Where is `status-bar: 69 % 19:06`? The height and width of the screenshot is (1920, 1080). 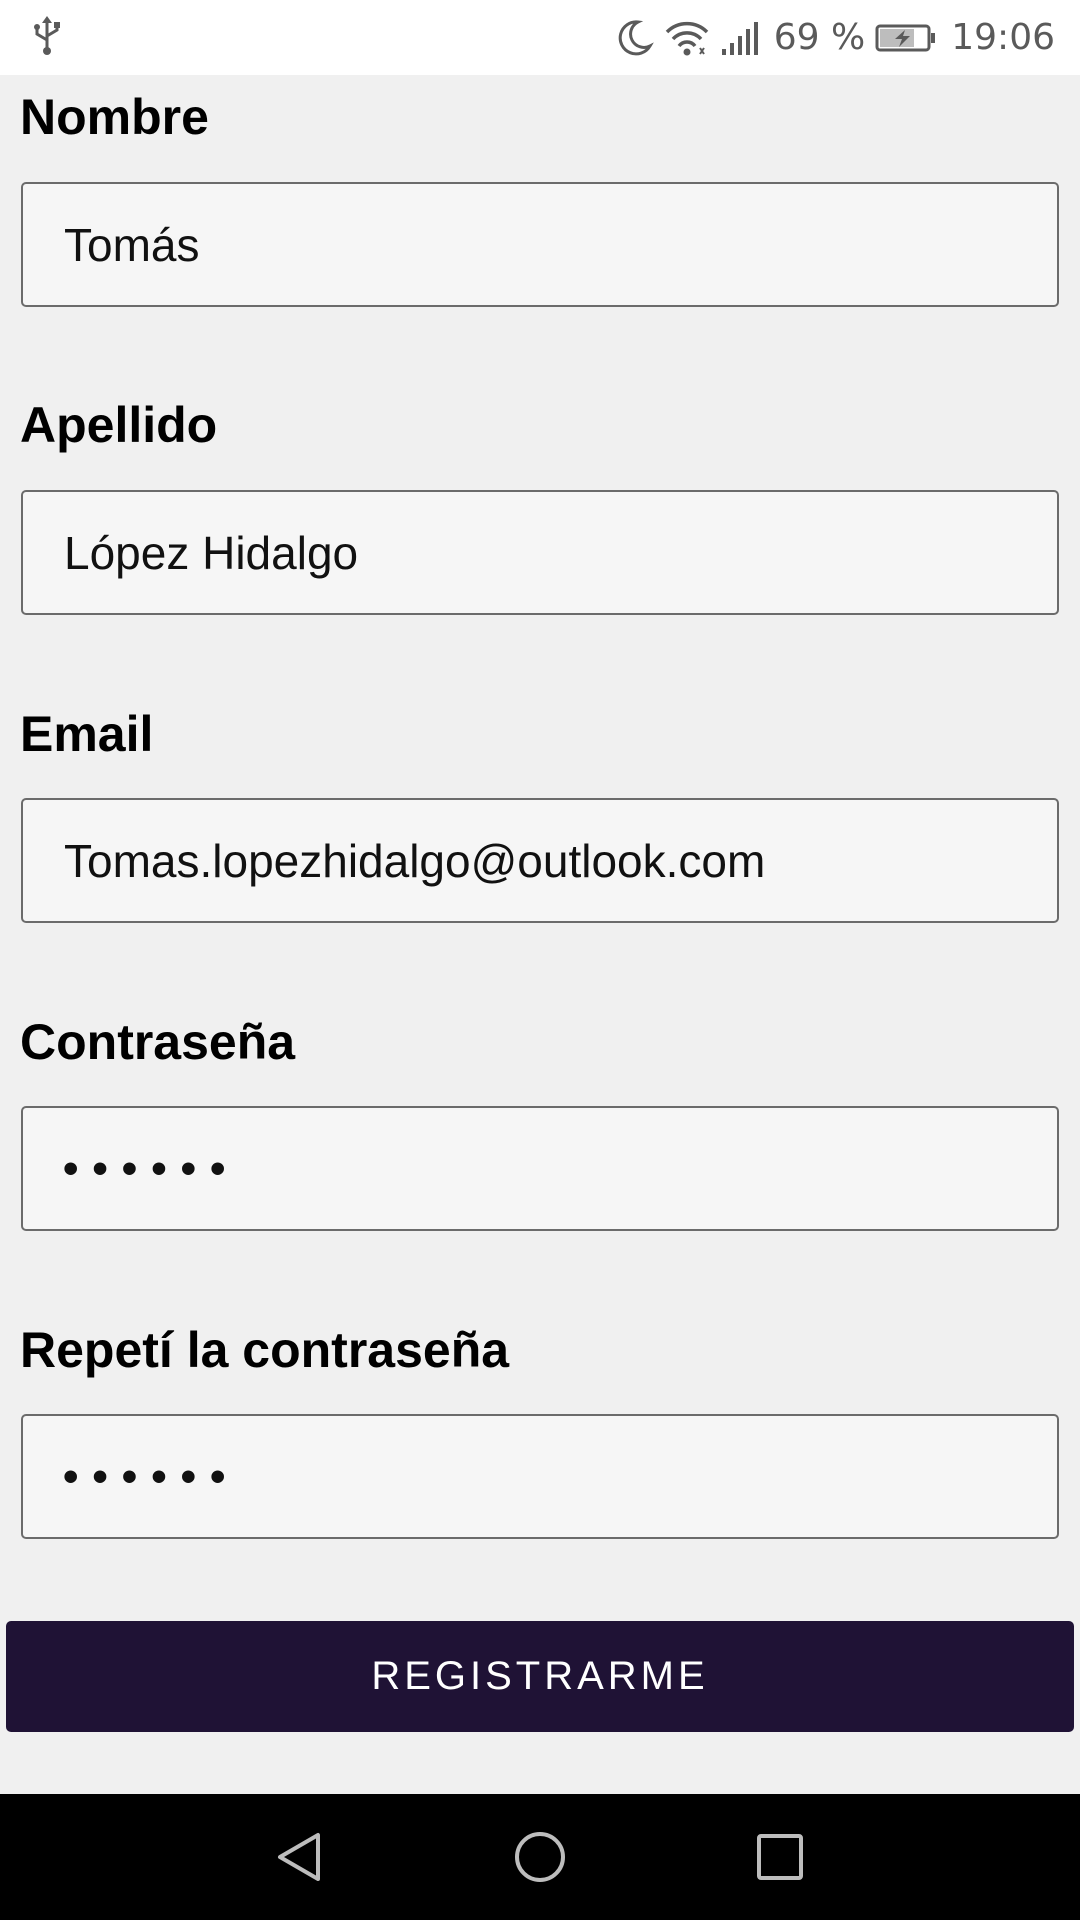
status-bar: 69 % 19:06 is located at coordinates (540, 37).